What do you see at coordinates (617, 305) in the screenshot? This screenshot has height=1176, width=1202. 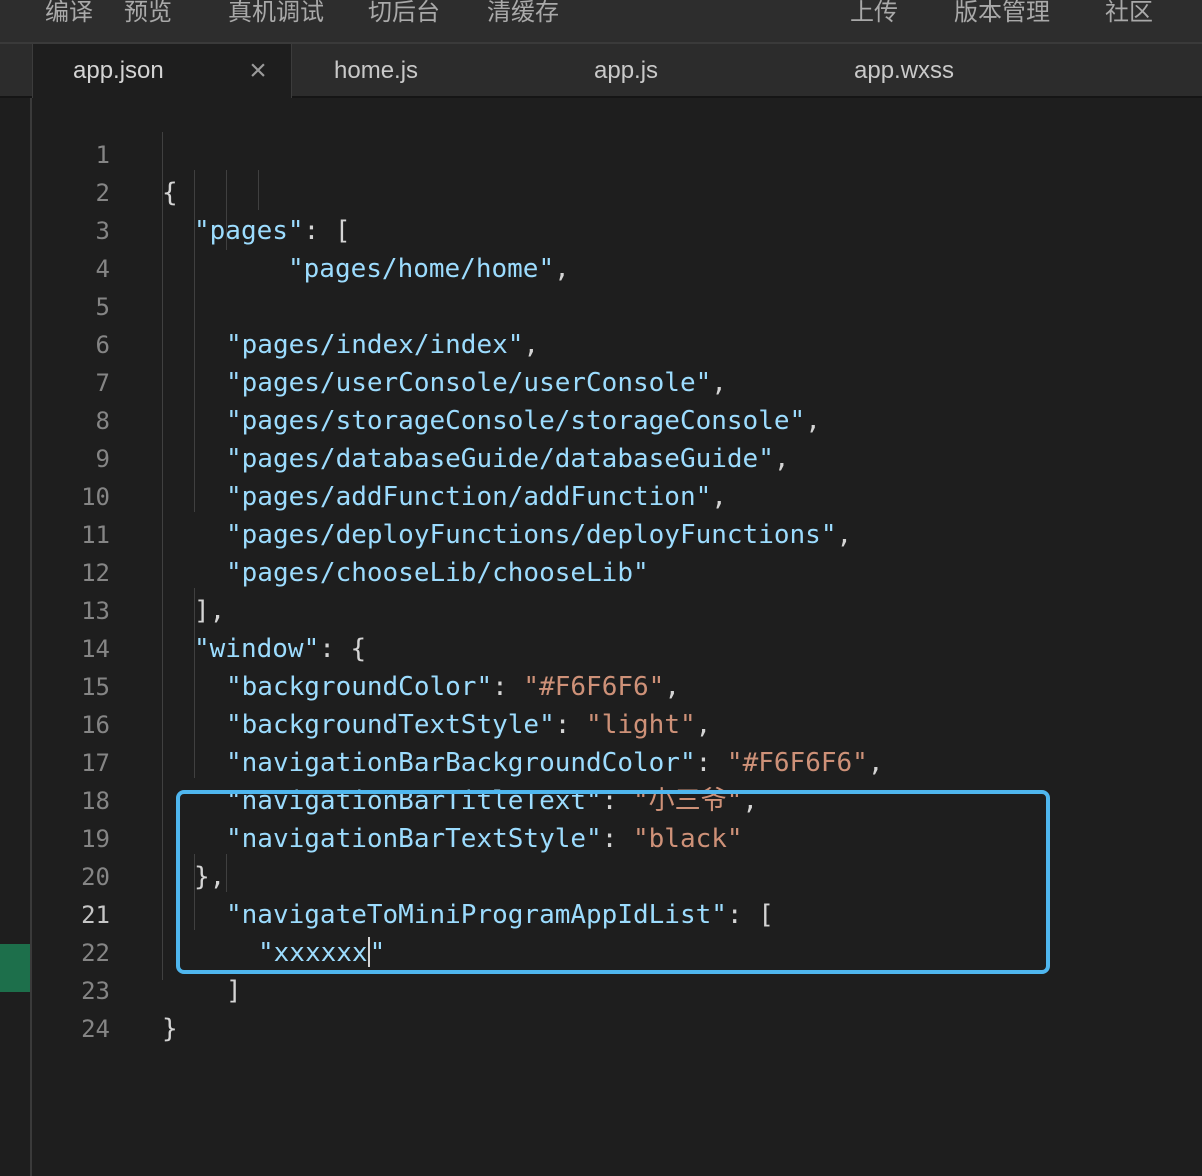 I see `code-line: 5 "pages/index/index",` at bounding box center [617, 305].